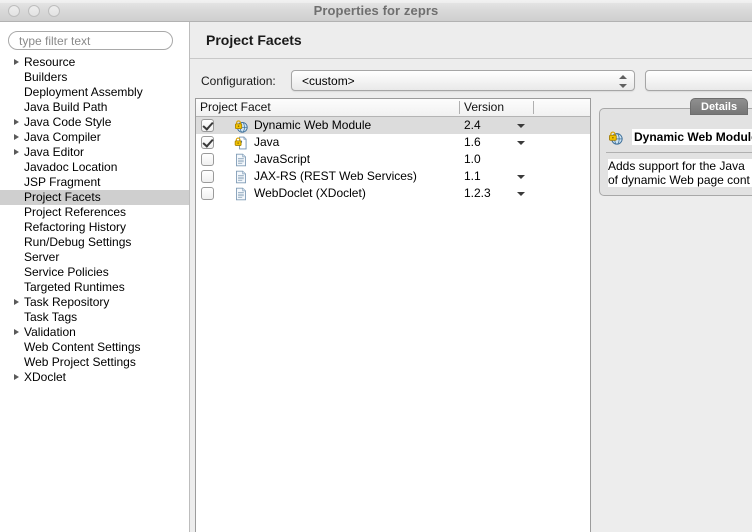 The image size is (752, 532). Describe the element at coordinates (313, 125) in the screenshot. I see `facet-name: Dynamic Web Module` at that location.